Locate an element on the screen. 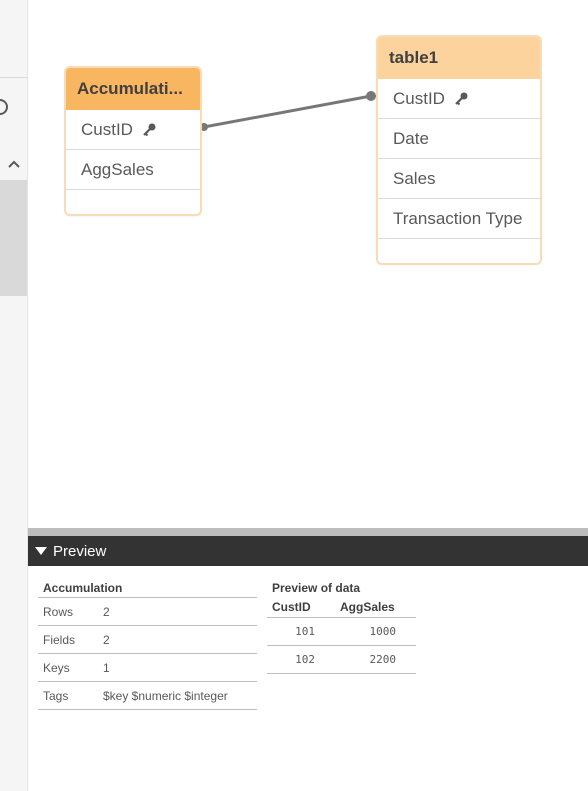 The image size is (588, 791). metadata-key: Keys is located at coordinates (56, 667).